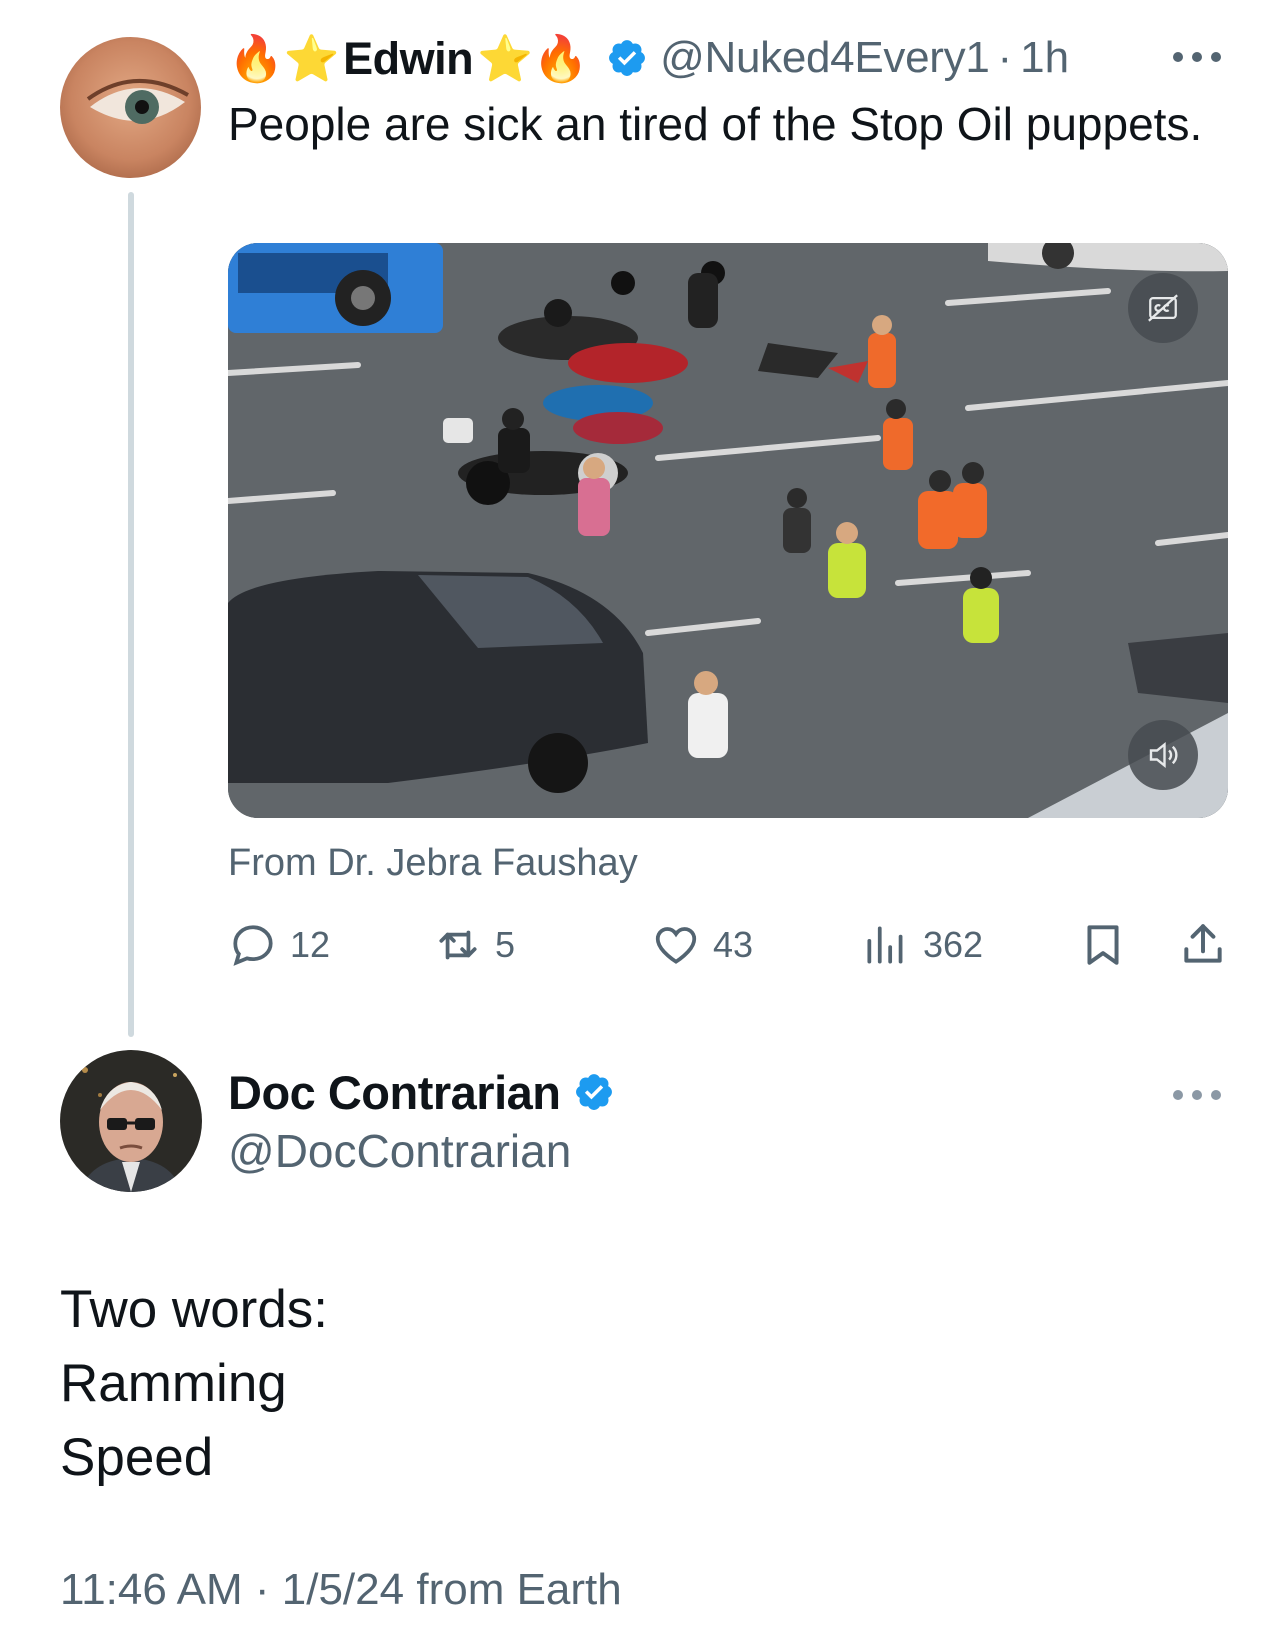 The height and width of the screenshot is (1643, 1284). Describe the element at coordinates (137, 1457) in the screenshot. I see `reply-line: Speed` at that location.